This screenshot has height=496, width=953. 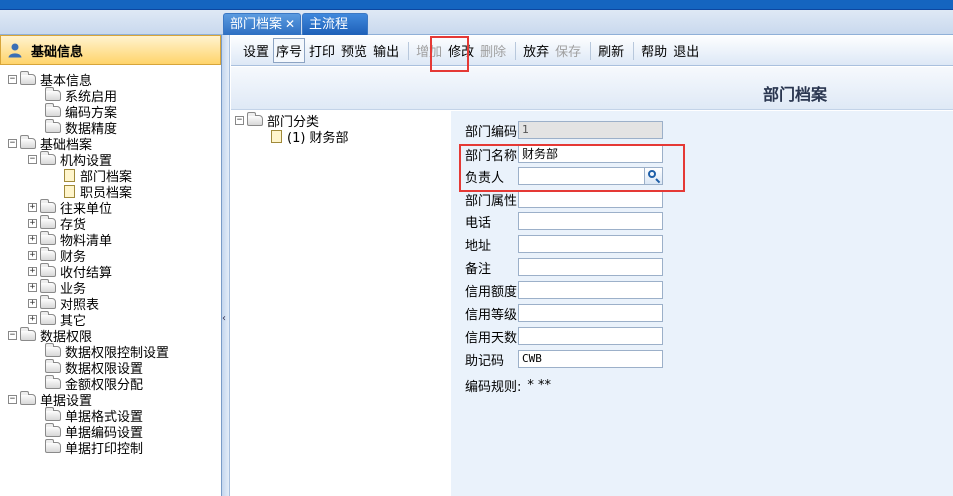 What do you see at coordinates (590, 154) in the screenshot?
I see `dept-name-field: 财务部` at bounding box center [590, 154].